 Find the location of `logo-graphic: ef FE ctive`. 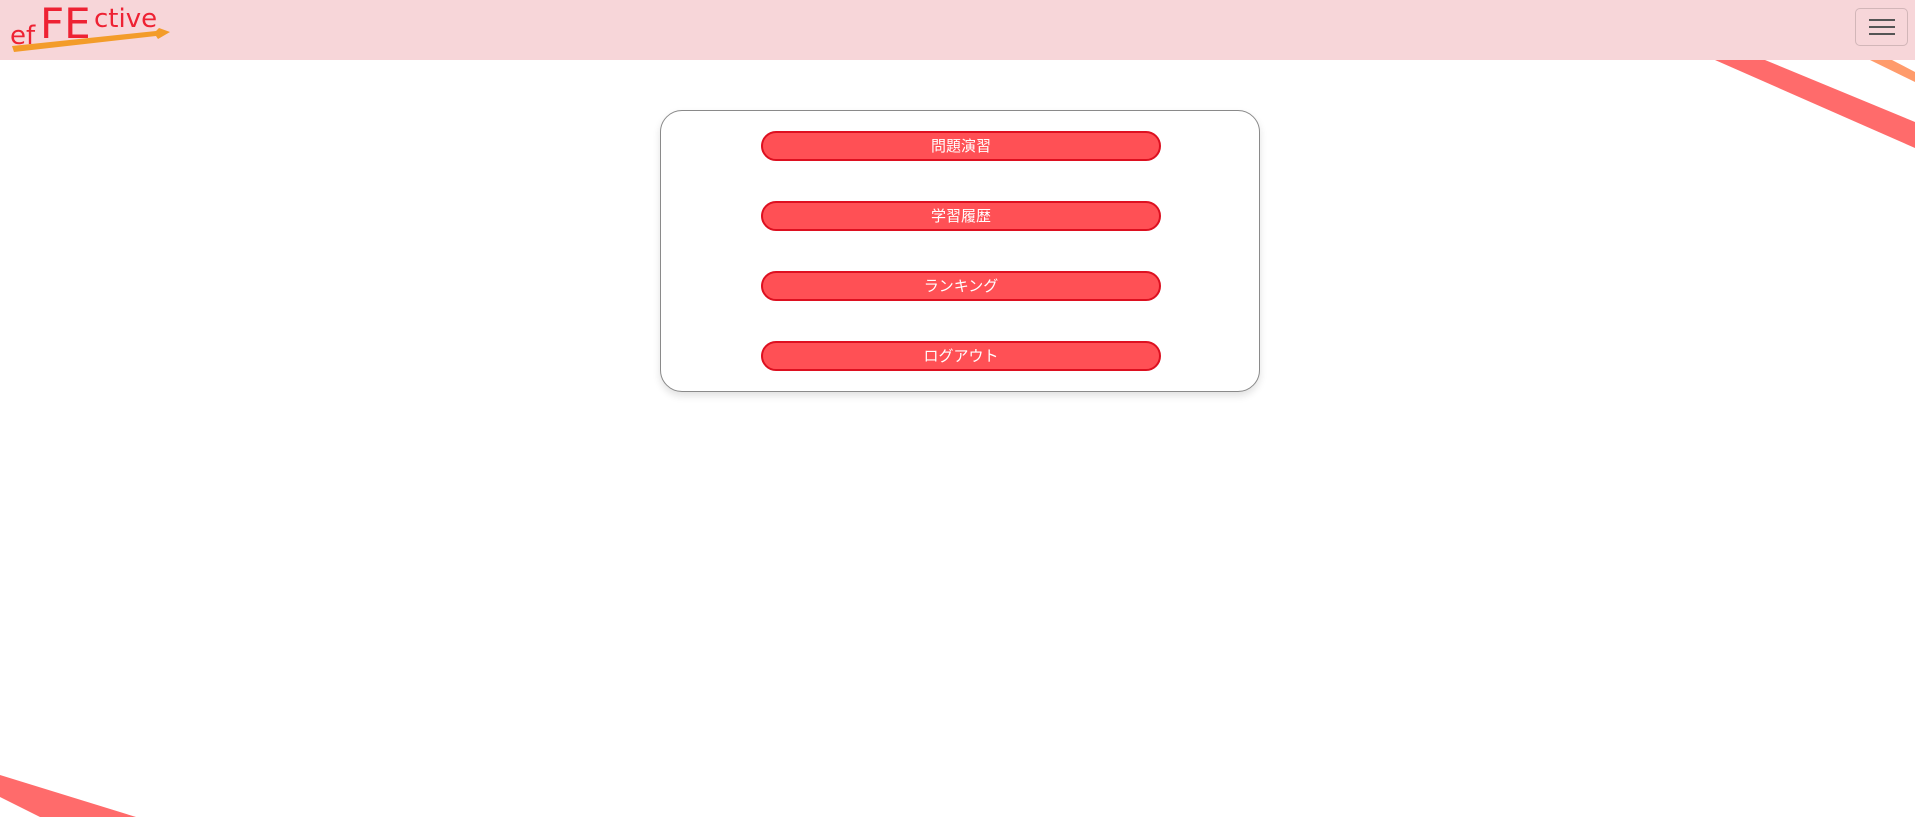

logo-graphic: ef FE ctive is located at coordinates (90, 26).